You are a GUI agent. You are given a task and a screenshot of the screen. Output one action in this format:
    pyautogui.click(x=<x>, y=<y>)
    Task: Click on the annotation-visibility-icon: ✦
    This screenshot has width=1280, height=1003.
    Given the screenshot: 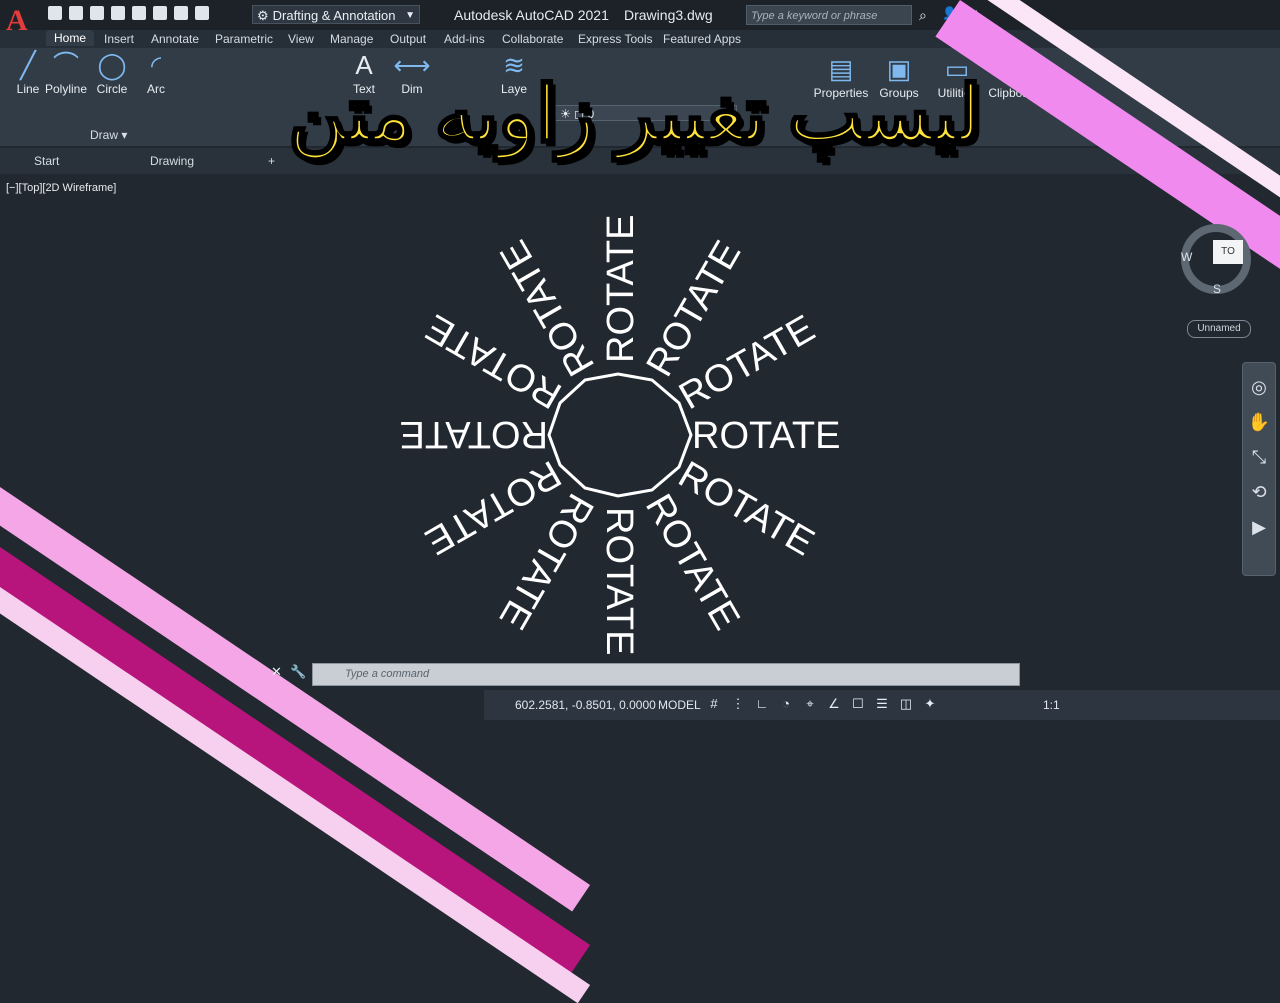 What is the action you would take?
    pyautogui.click(x=930, y=704)
    